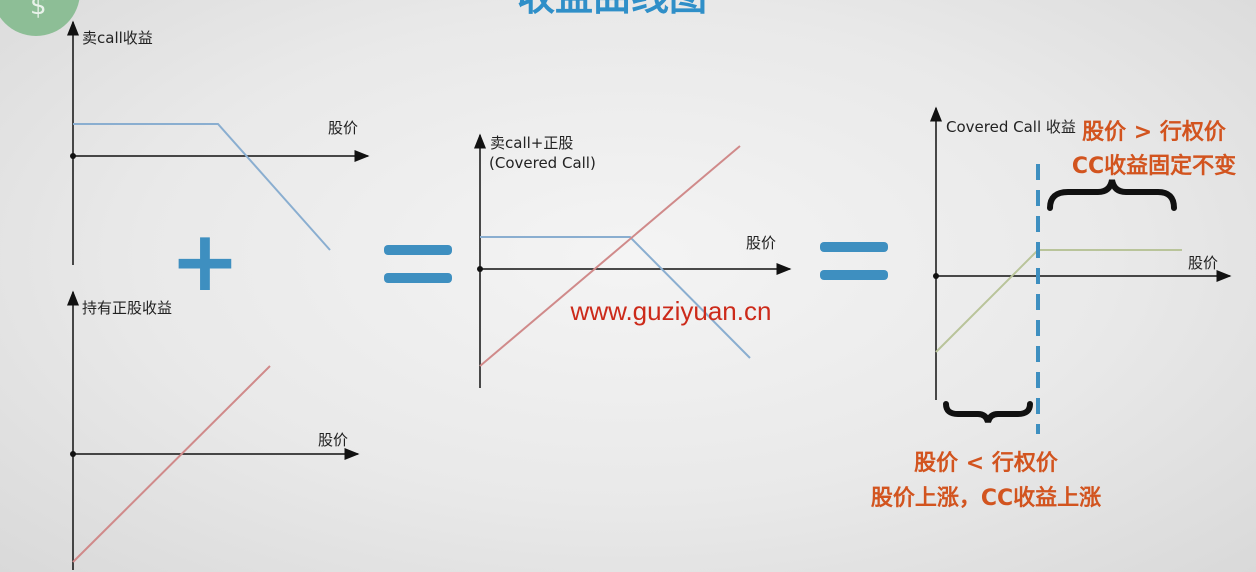  Describe the element at coordinates (1112, 195) in the screenshot. I see `upper-brace` at that location.